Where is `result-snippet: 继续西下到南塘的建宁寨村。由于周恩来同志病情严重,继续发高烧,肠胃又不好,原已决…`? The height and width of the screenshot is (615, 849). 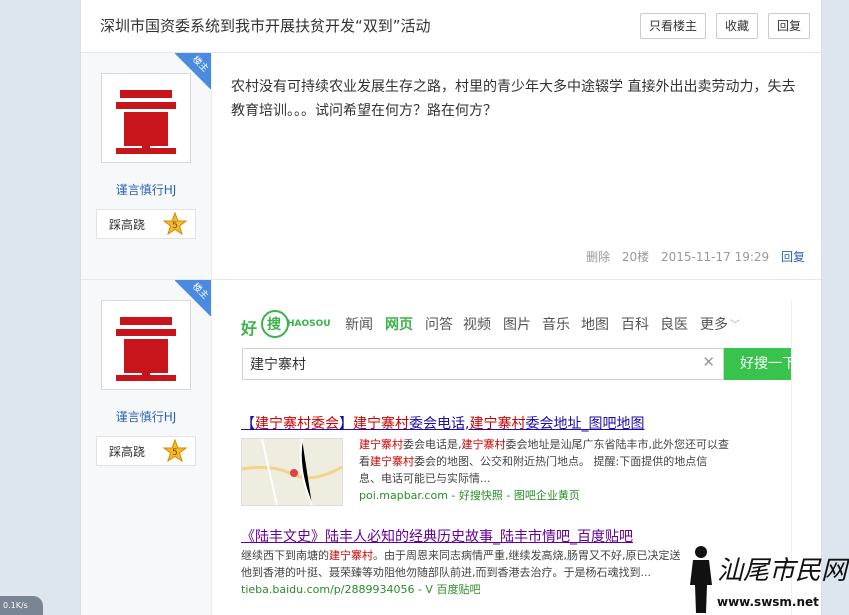 result-snippet: 继续西下到南塘的建宁寨村。由于周恩来同志病情严重,继续发高烧,肠胃又不好,原已决… is located at coordinates (461, 572).